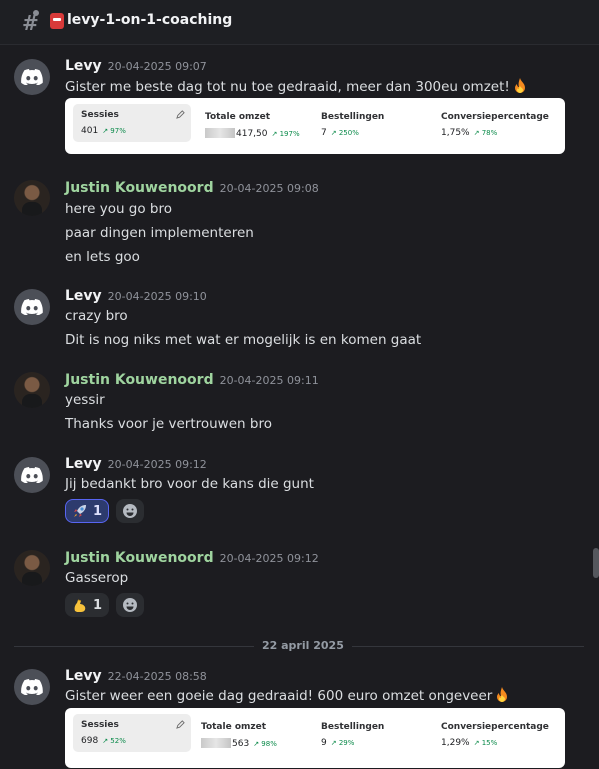 The image size is (599, 769). I want to click on metric-change-value: 78%, so click(489, 133).